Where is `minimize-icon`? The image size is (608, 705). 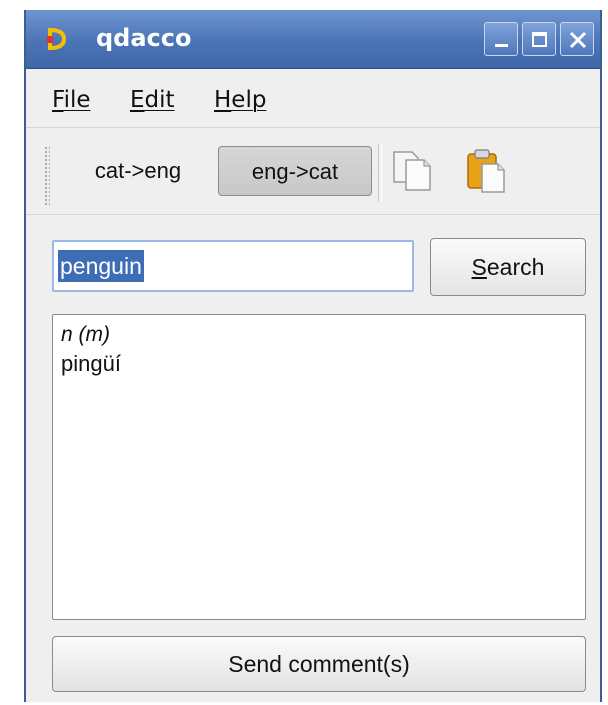
minimize-icon is located at coordinates (501, 45).